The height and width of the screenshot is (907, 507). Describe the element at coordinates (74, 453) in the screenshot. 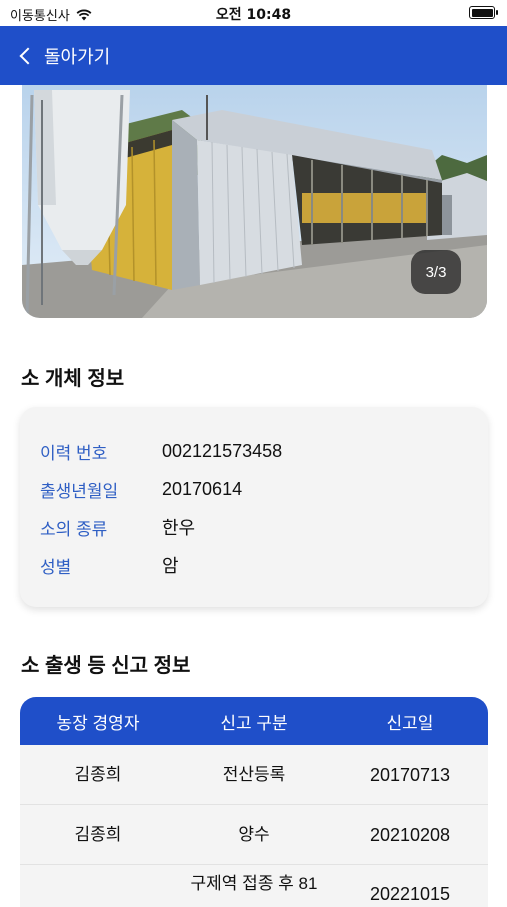

I see `info-label: 이력 번호` at that location.